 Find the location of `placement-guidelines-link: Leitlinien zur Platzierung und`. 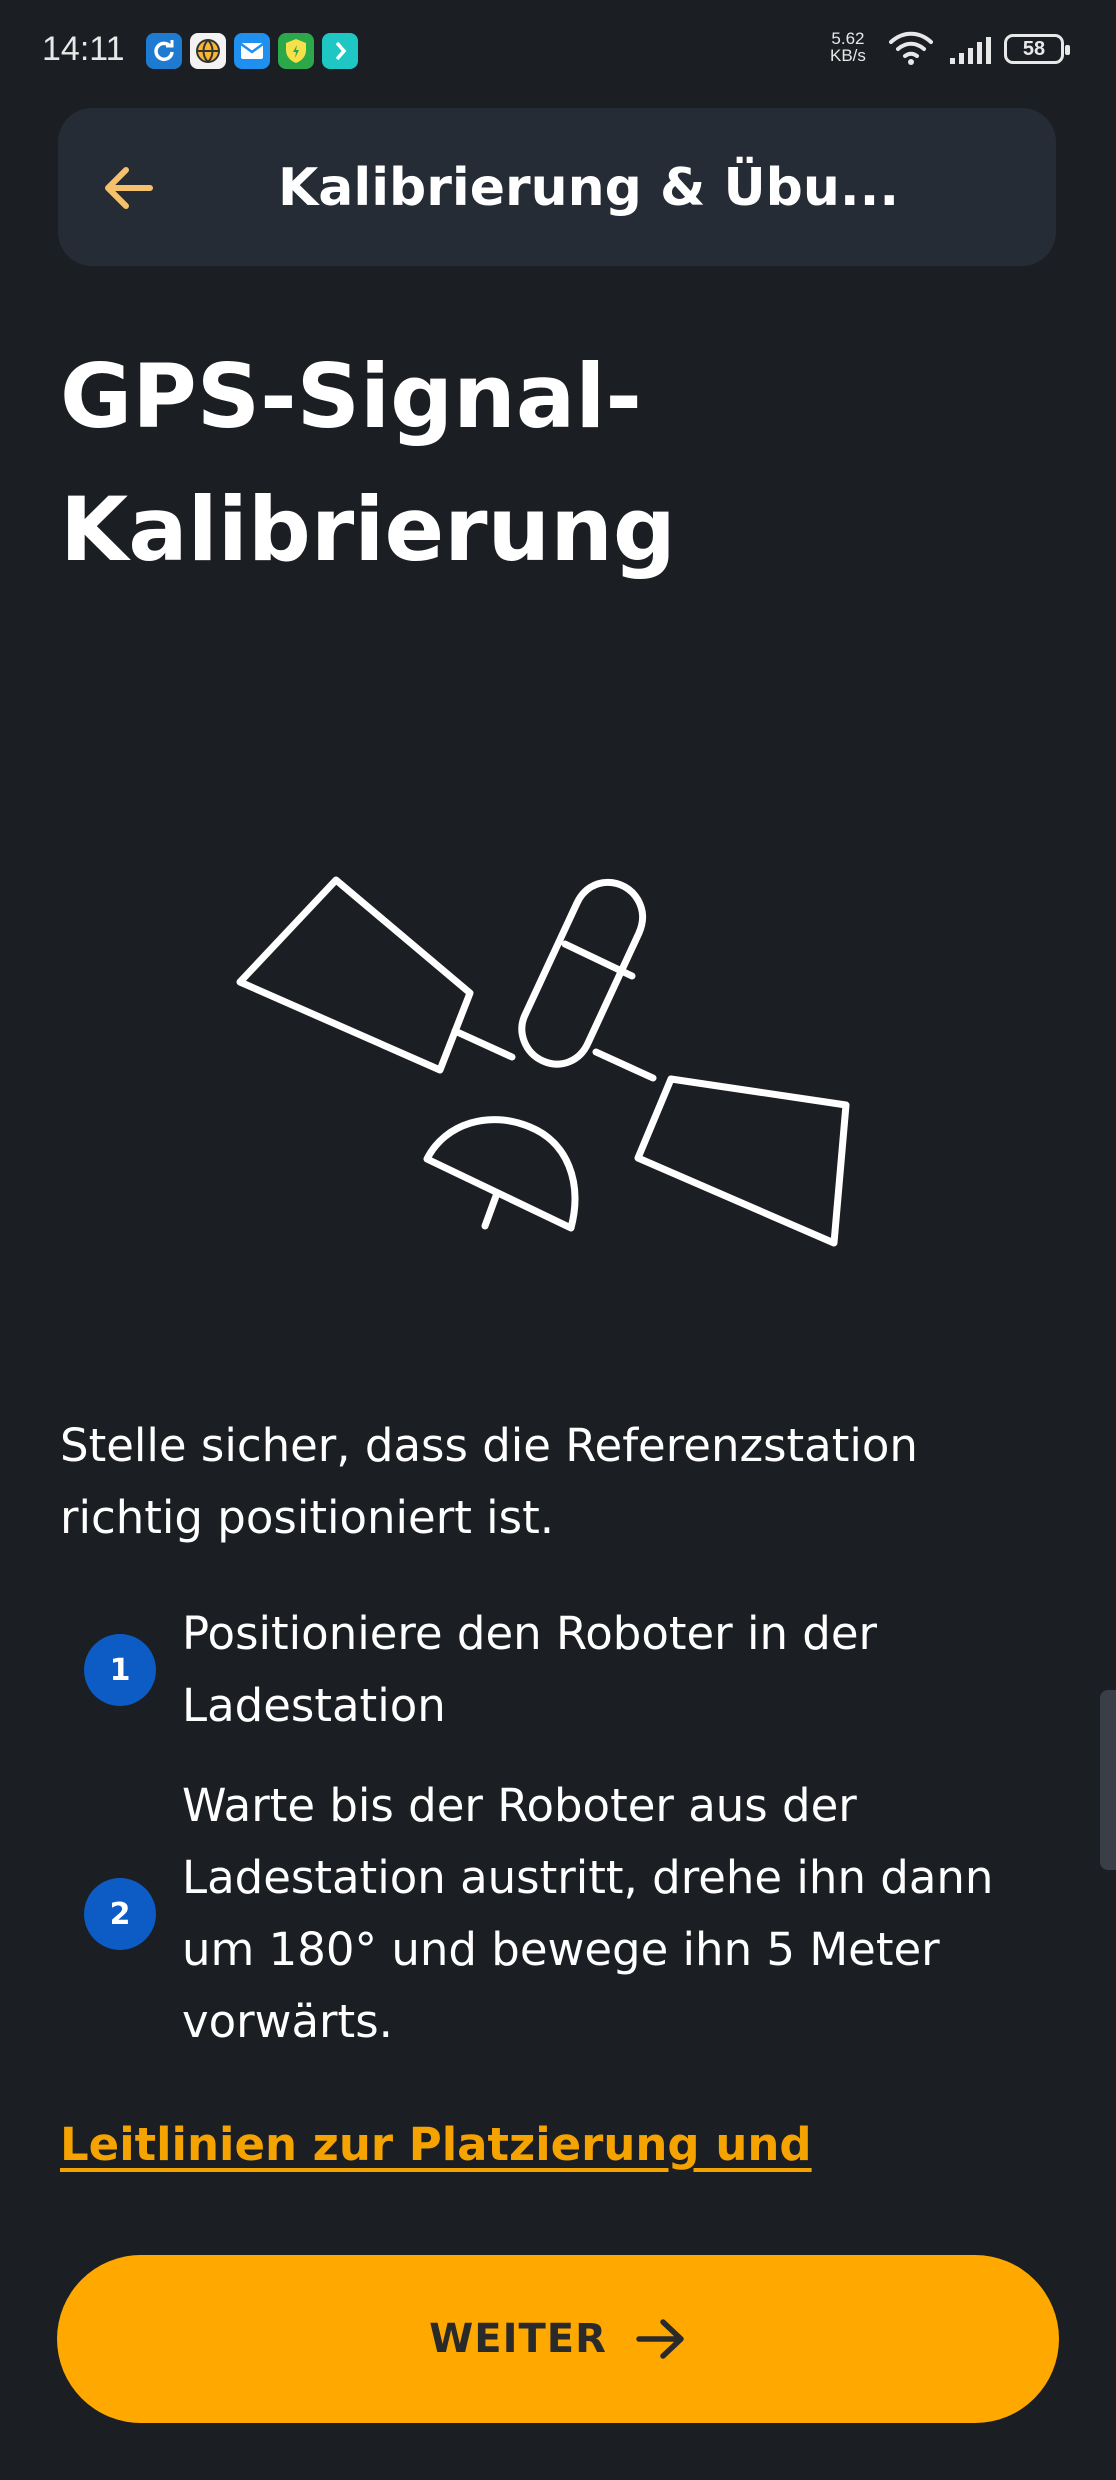

placement-guidelines-link: Leitlinien zur Platzierung und is located at coordinates (436, 2144).